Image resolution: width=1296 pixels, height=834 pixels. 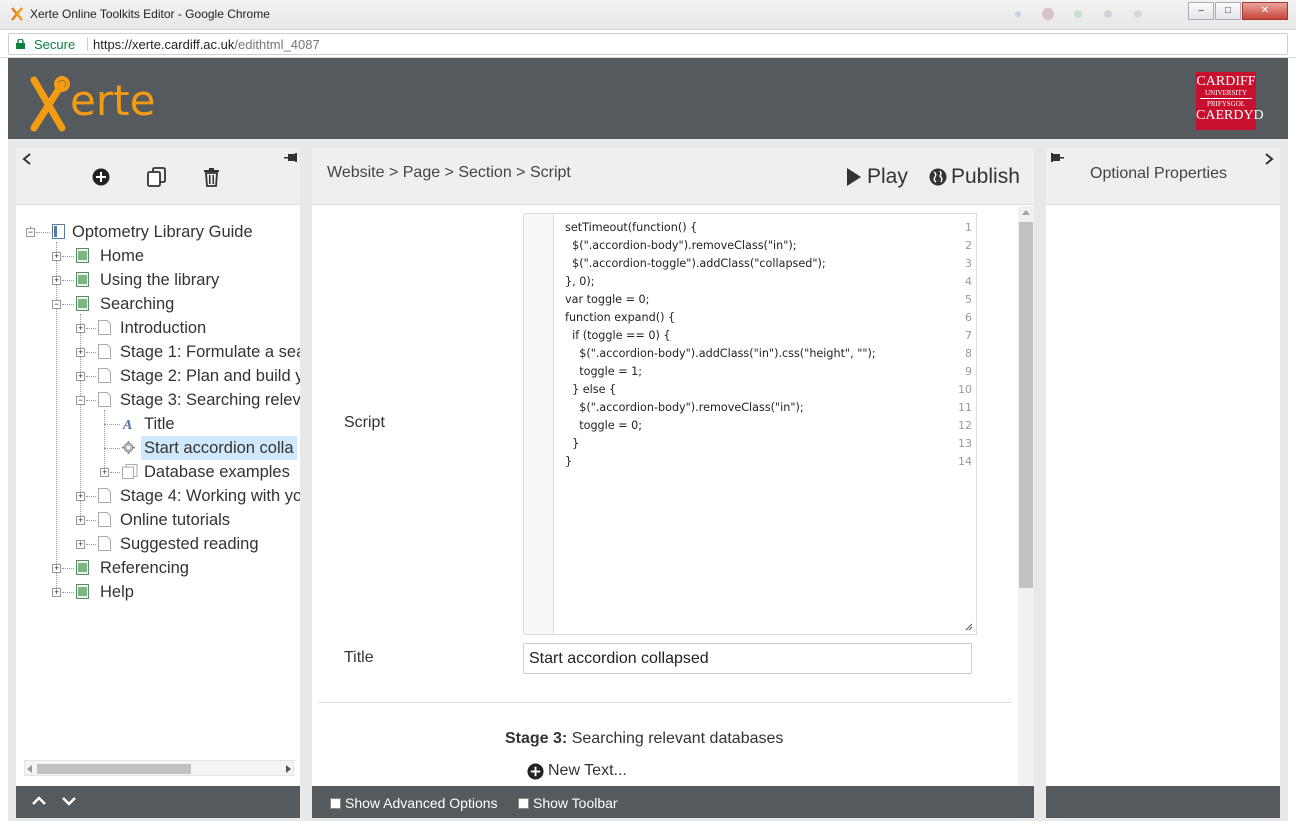 I want to click on tree-item-stage-3: − Stage 3: Searching relev, so click(x=158, y=400).